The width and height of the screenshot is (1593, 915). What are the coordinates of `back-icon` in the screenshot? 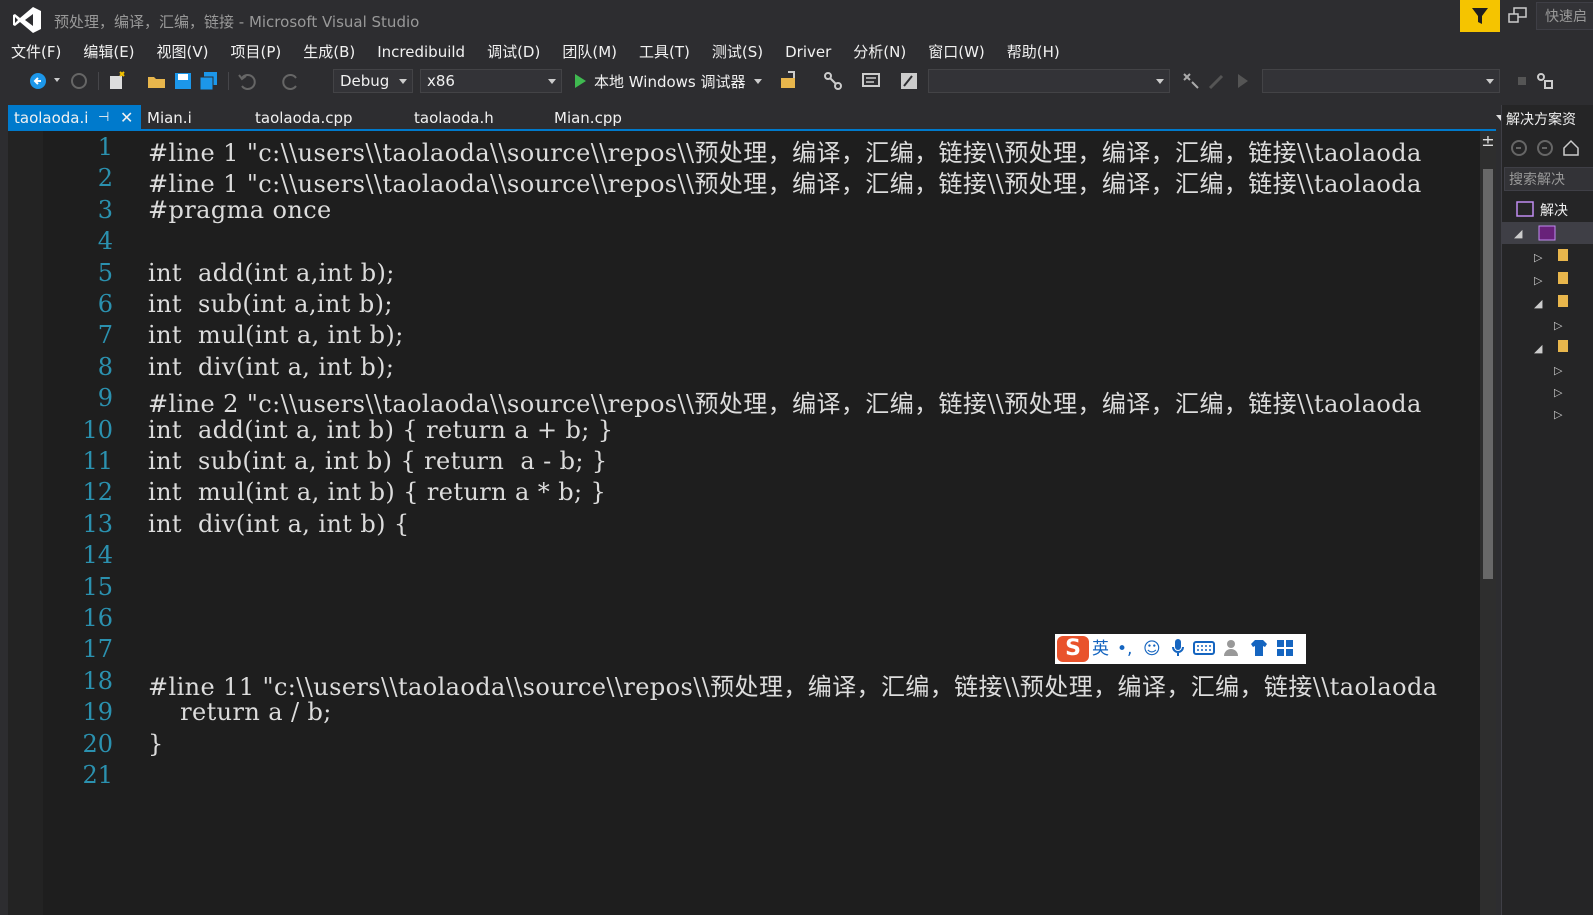 It's located at (1519, 150).